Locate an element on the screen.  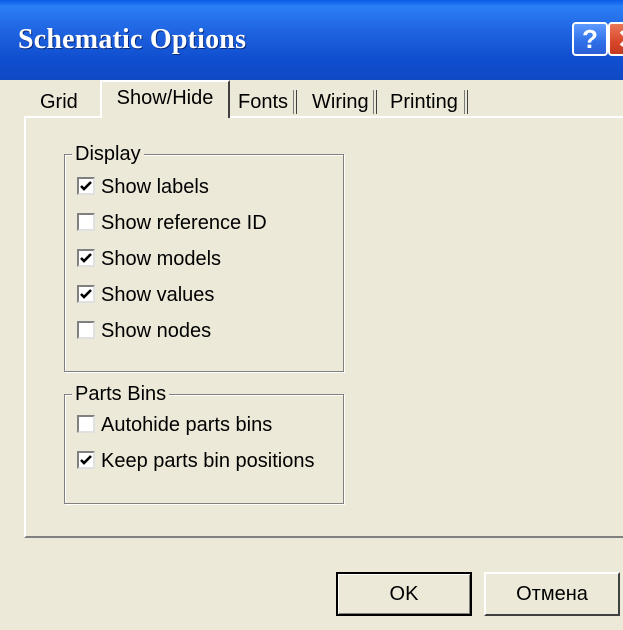
tab-wiring: Wiring is located at coordinates (344, 102).